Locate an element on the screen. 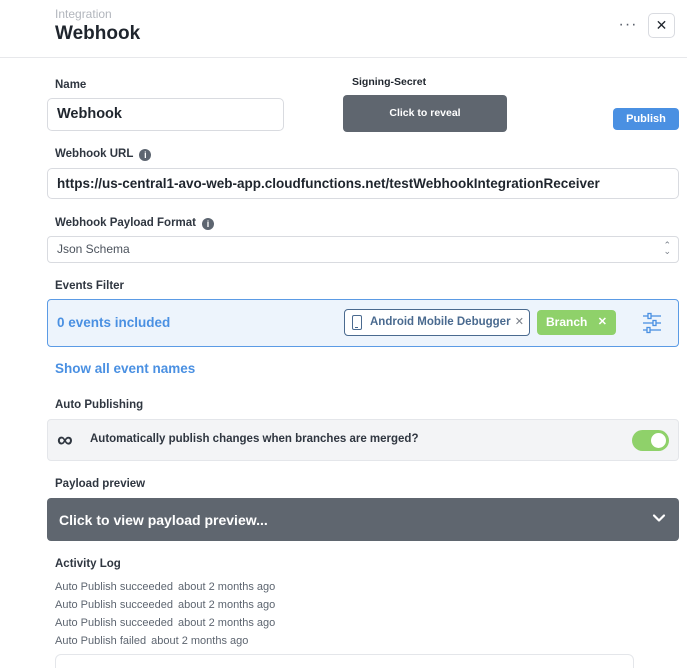 The image size is (687, 668). bottom-card is located at coordinates (344, 661).